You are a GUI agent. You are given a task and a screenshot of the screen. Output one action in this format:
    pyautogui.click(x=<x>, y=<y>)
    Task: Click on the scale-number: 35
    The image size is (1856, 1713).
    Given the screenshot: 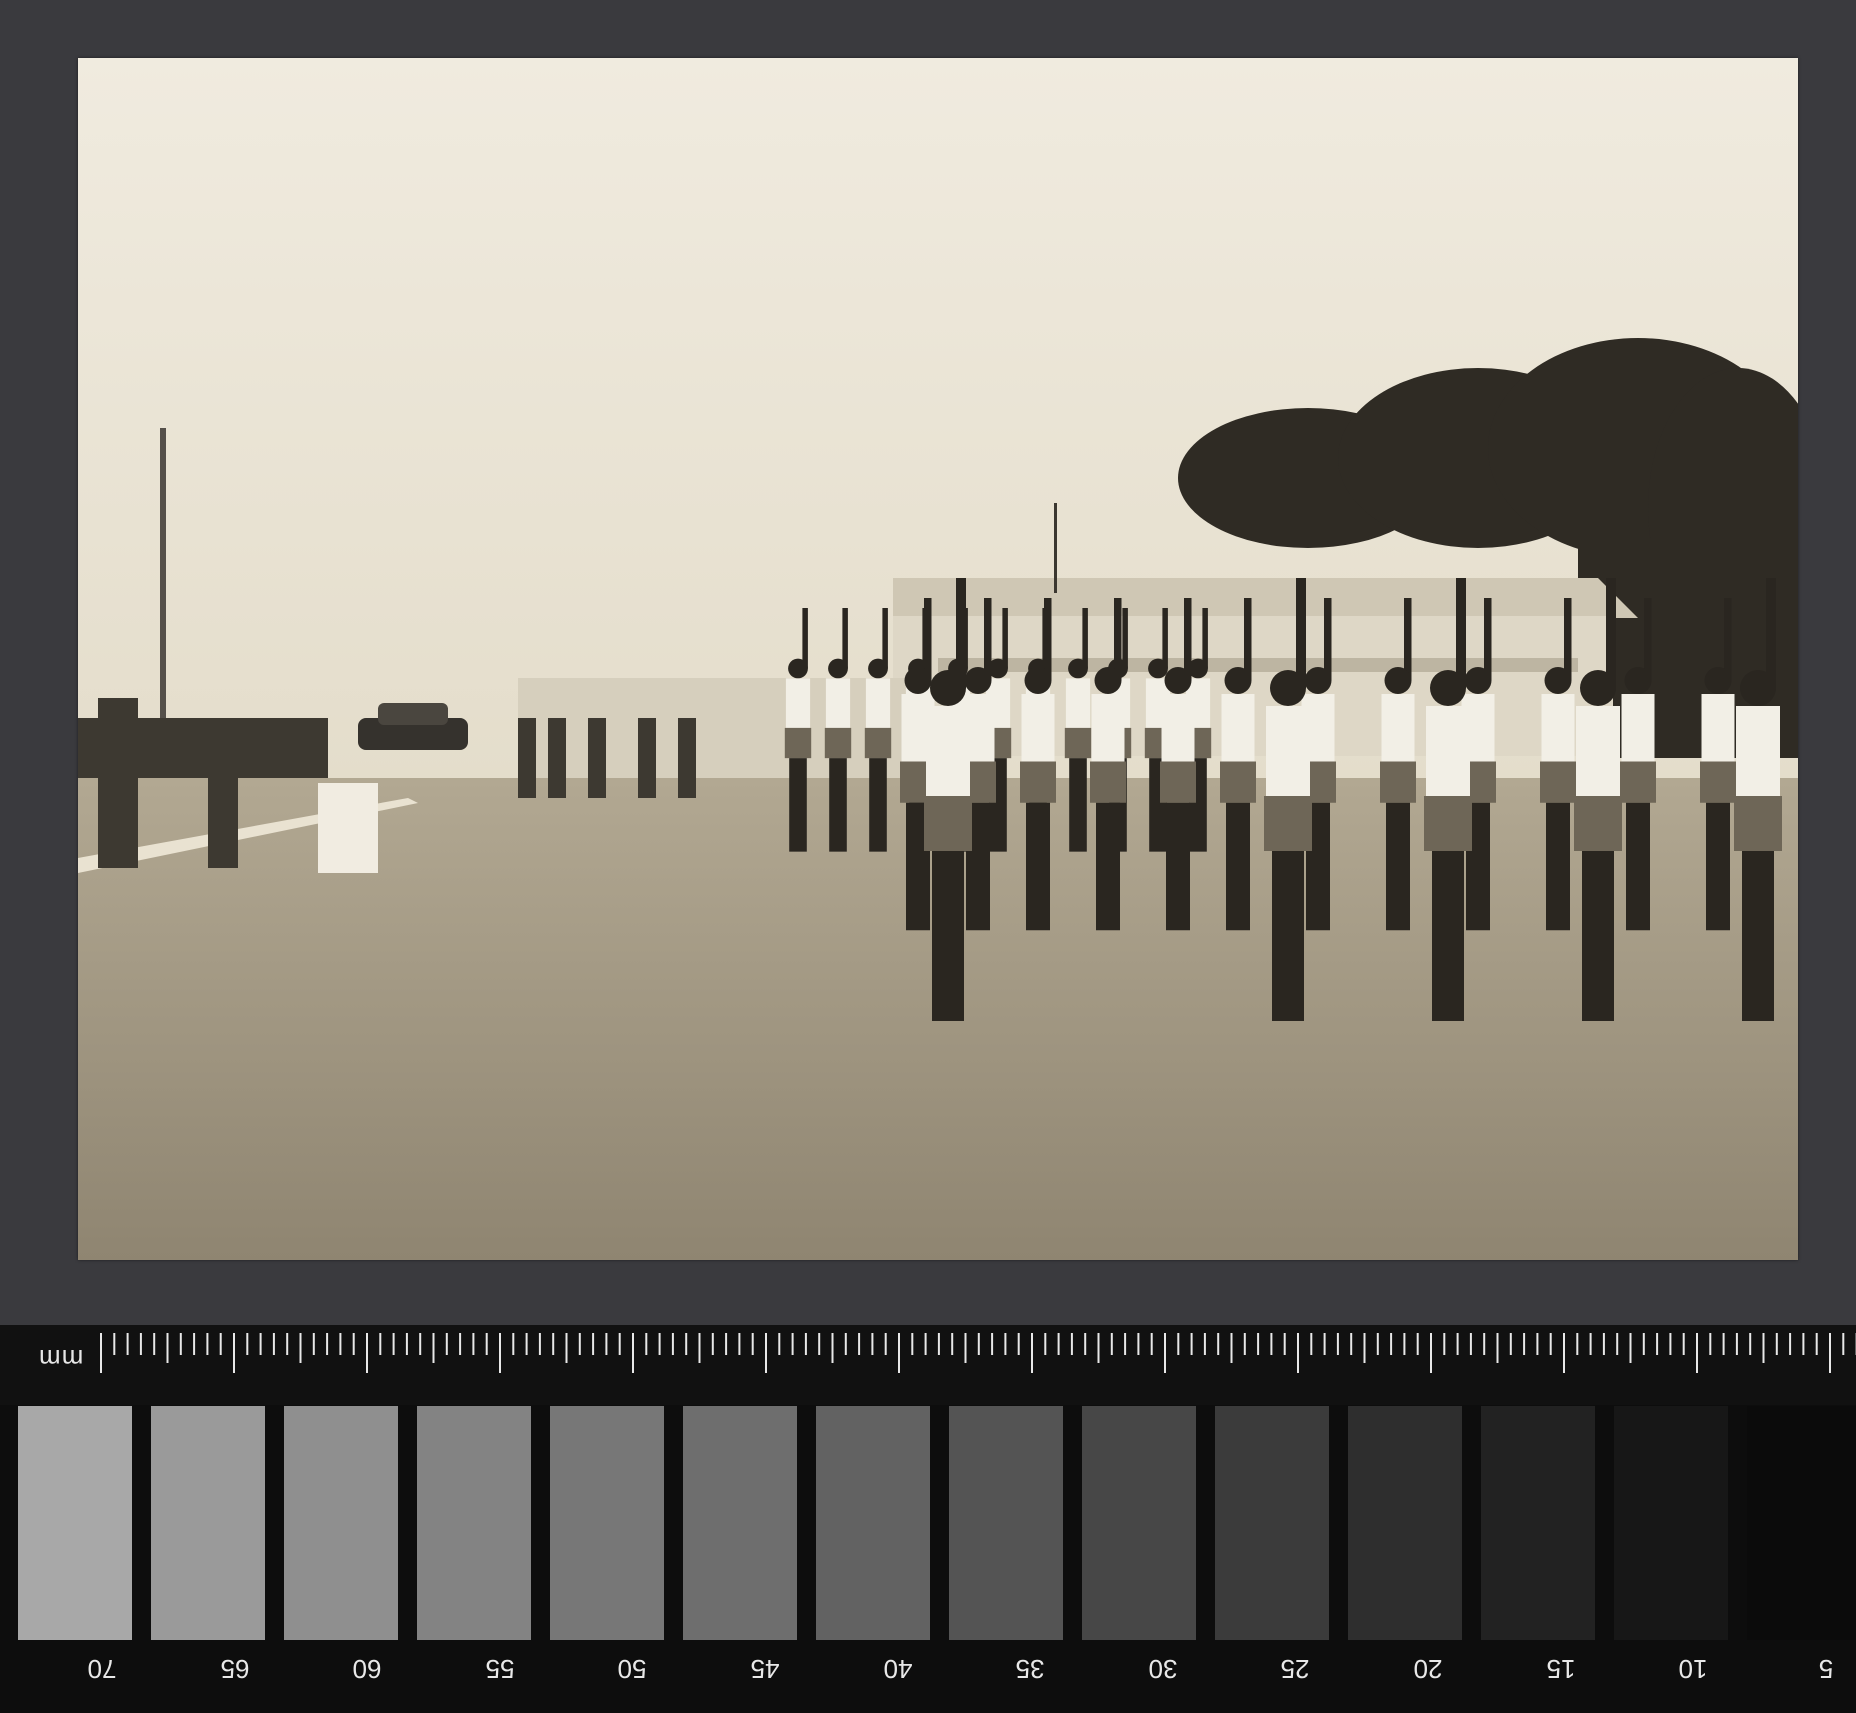 What is the action you would take?
    pyautogui.click(x=1030, y=1669)
    